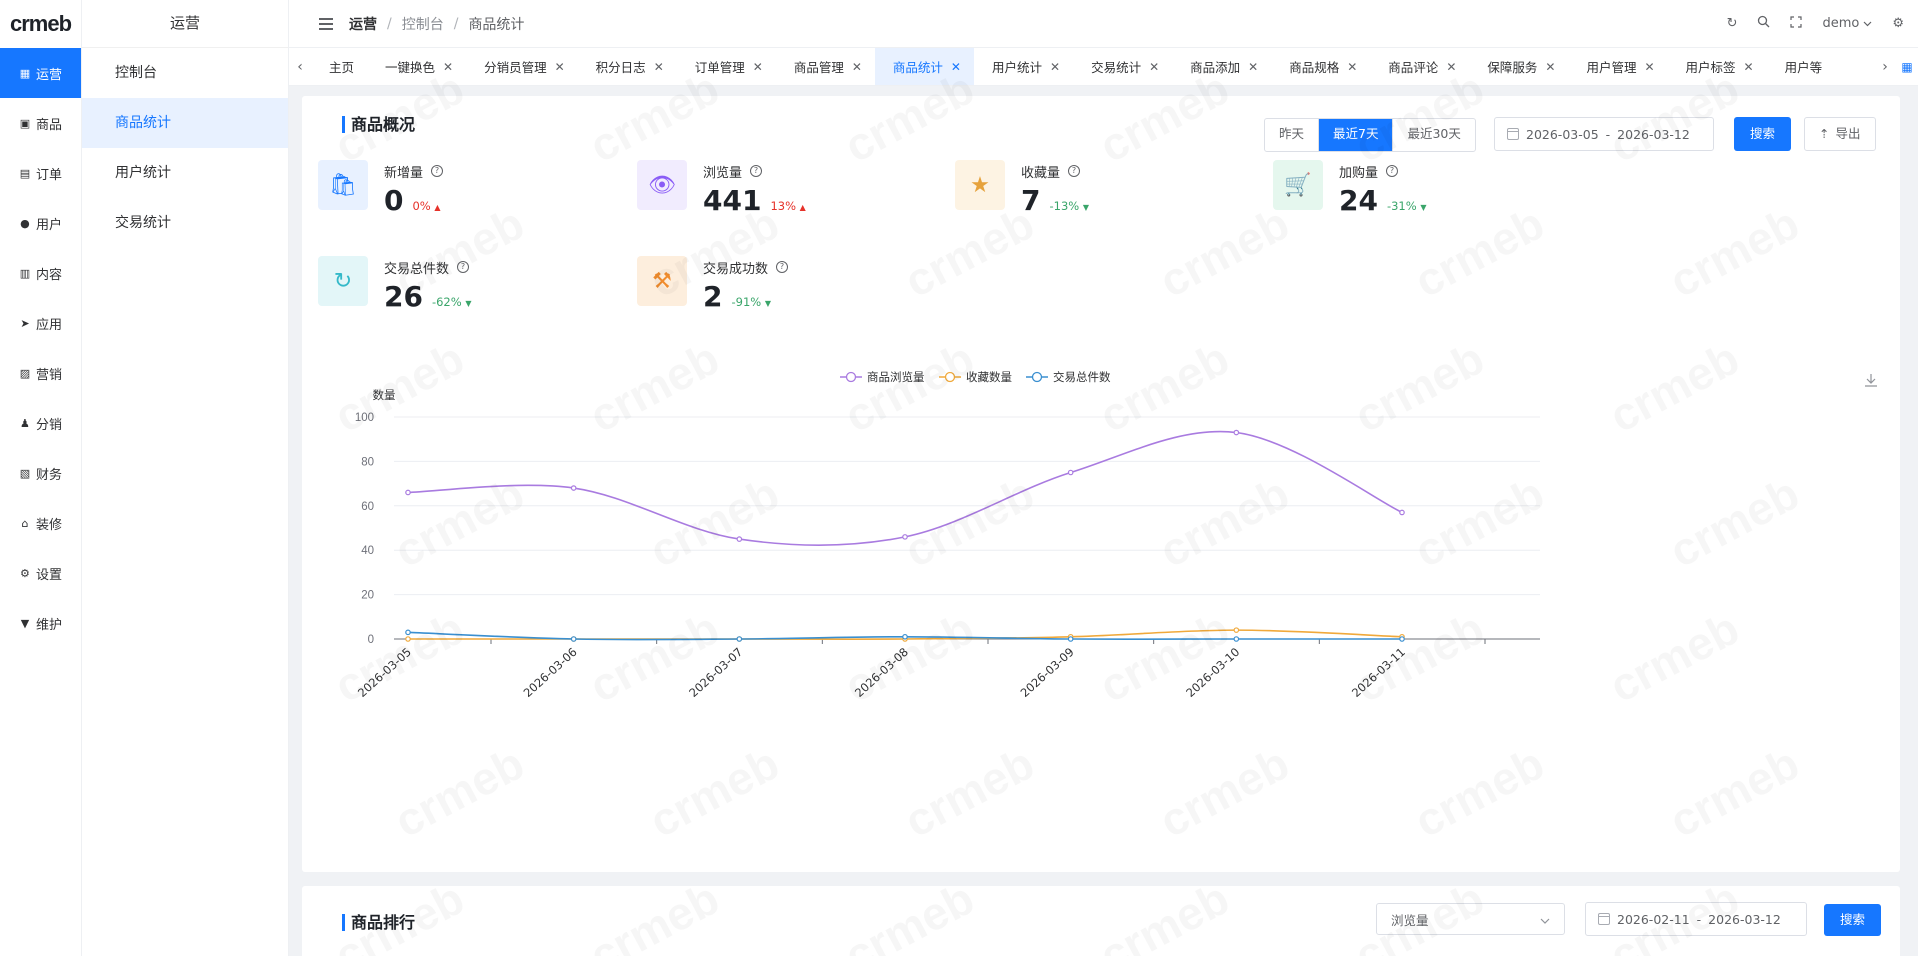 The height and width of the screenshot is (956, 1918). I want to click on tab: 分销员管理 ✕, so click(522, 66).